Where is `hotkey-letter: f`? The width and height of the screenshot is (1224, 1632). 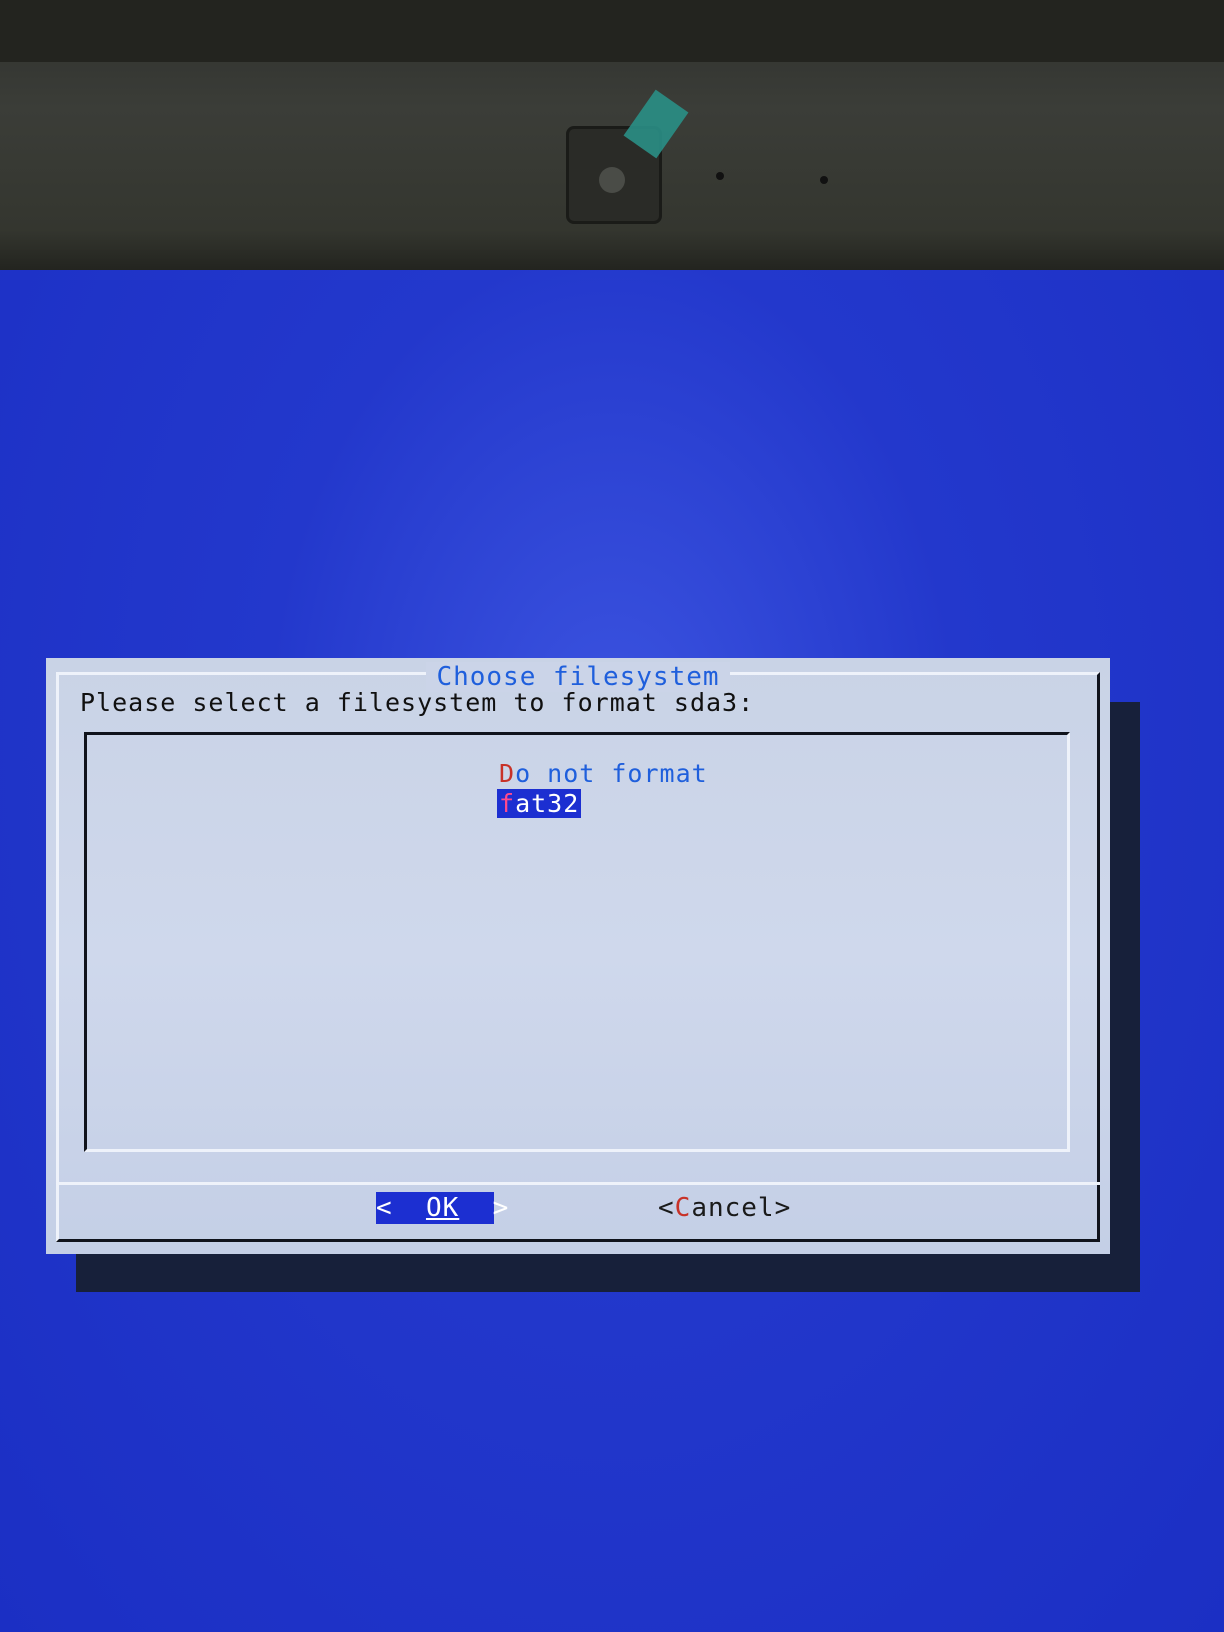
hotkey-letter: f is located at coordinates (507, 803).